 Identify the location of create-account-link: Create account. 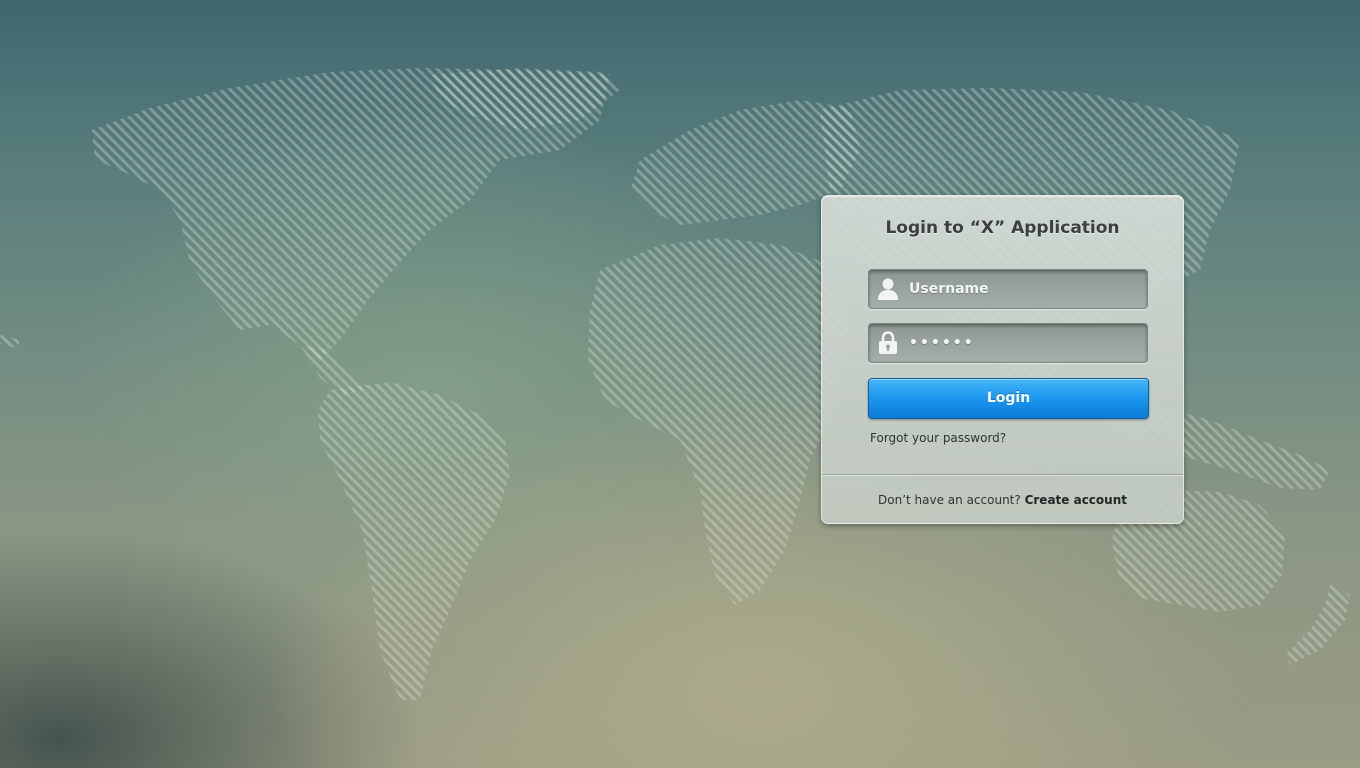
(1076, 500).